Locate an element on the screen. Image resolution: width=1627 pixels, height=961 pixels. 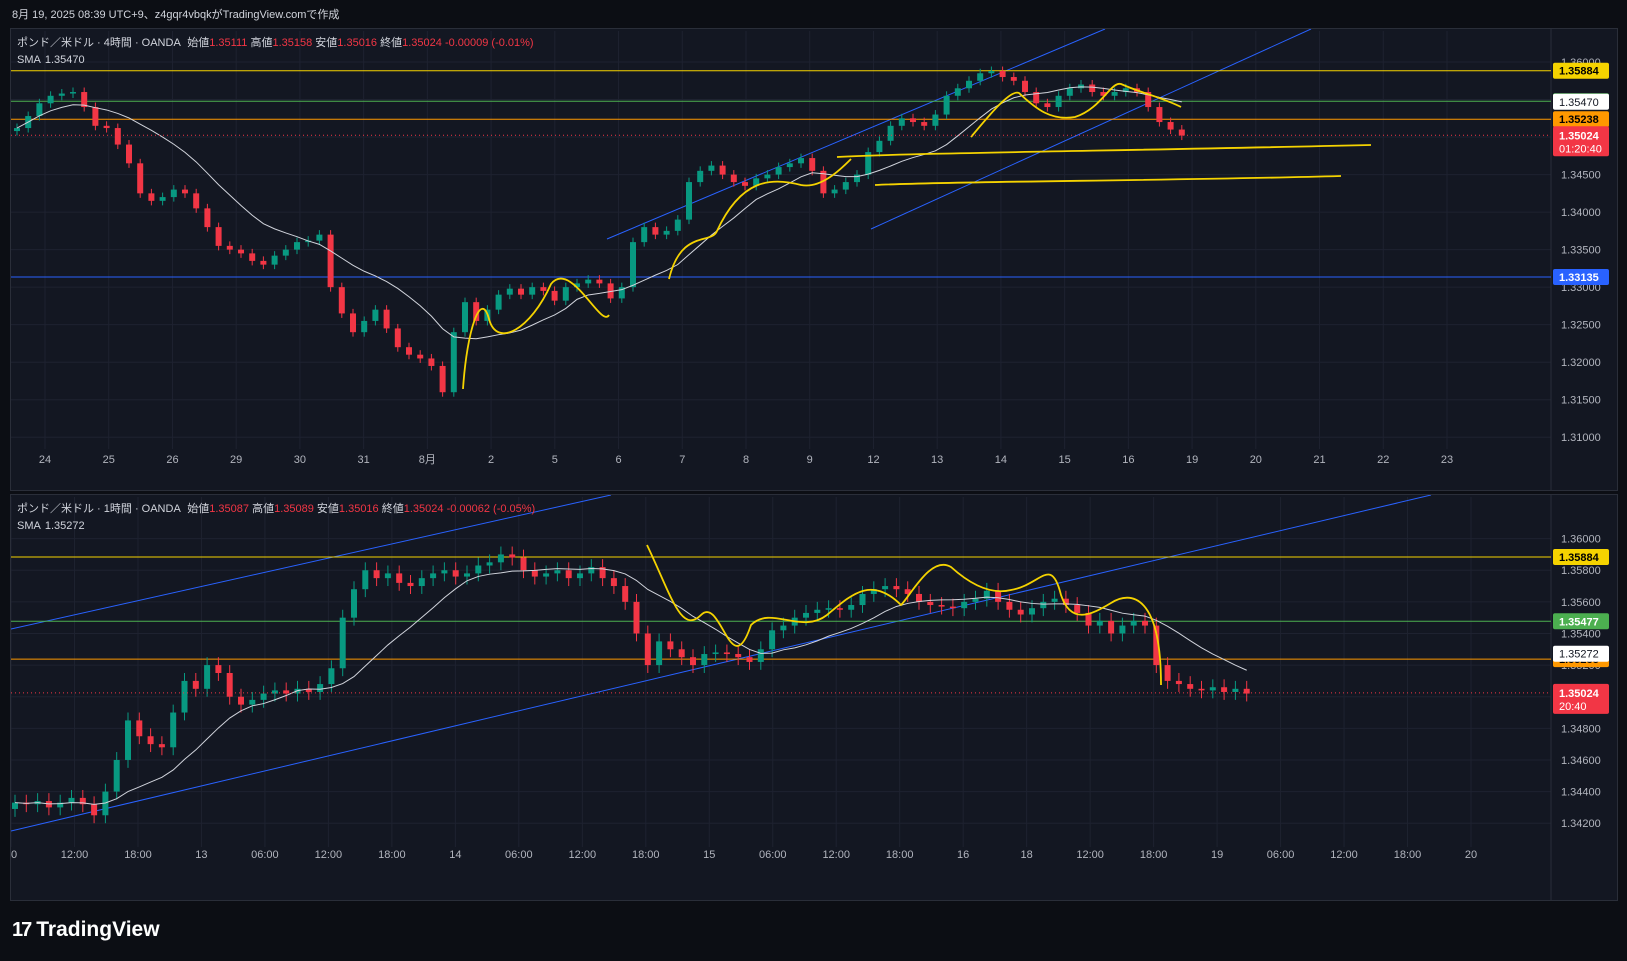
symbol-title: ポンド／米ドル · 4時間 · OANDA is located at coordinates (98, 43).